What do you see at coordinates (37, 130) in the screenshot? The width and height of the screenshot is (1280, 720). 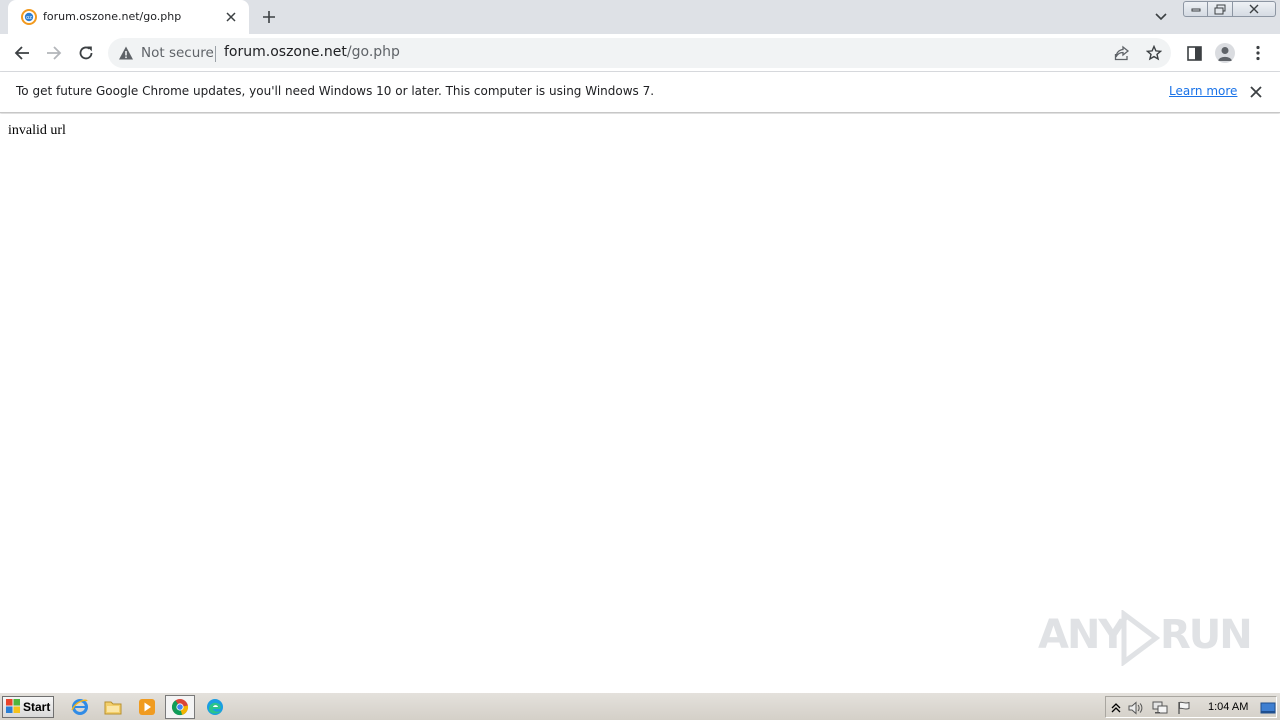 I see `page-body-text: invalid url` at bounding box center [37, 130].